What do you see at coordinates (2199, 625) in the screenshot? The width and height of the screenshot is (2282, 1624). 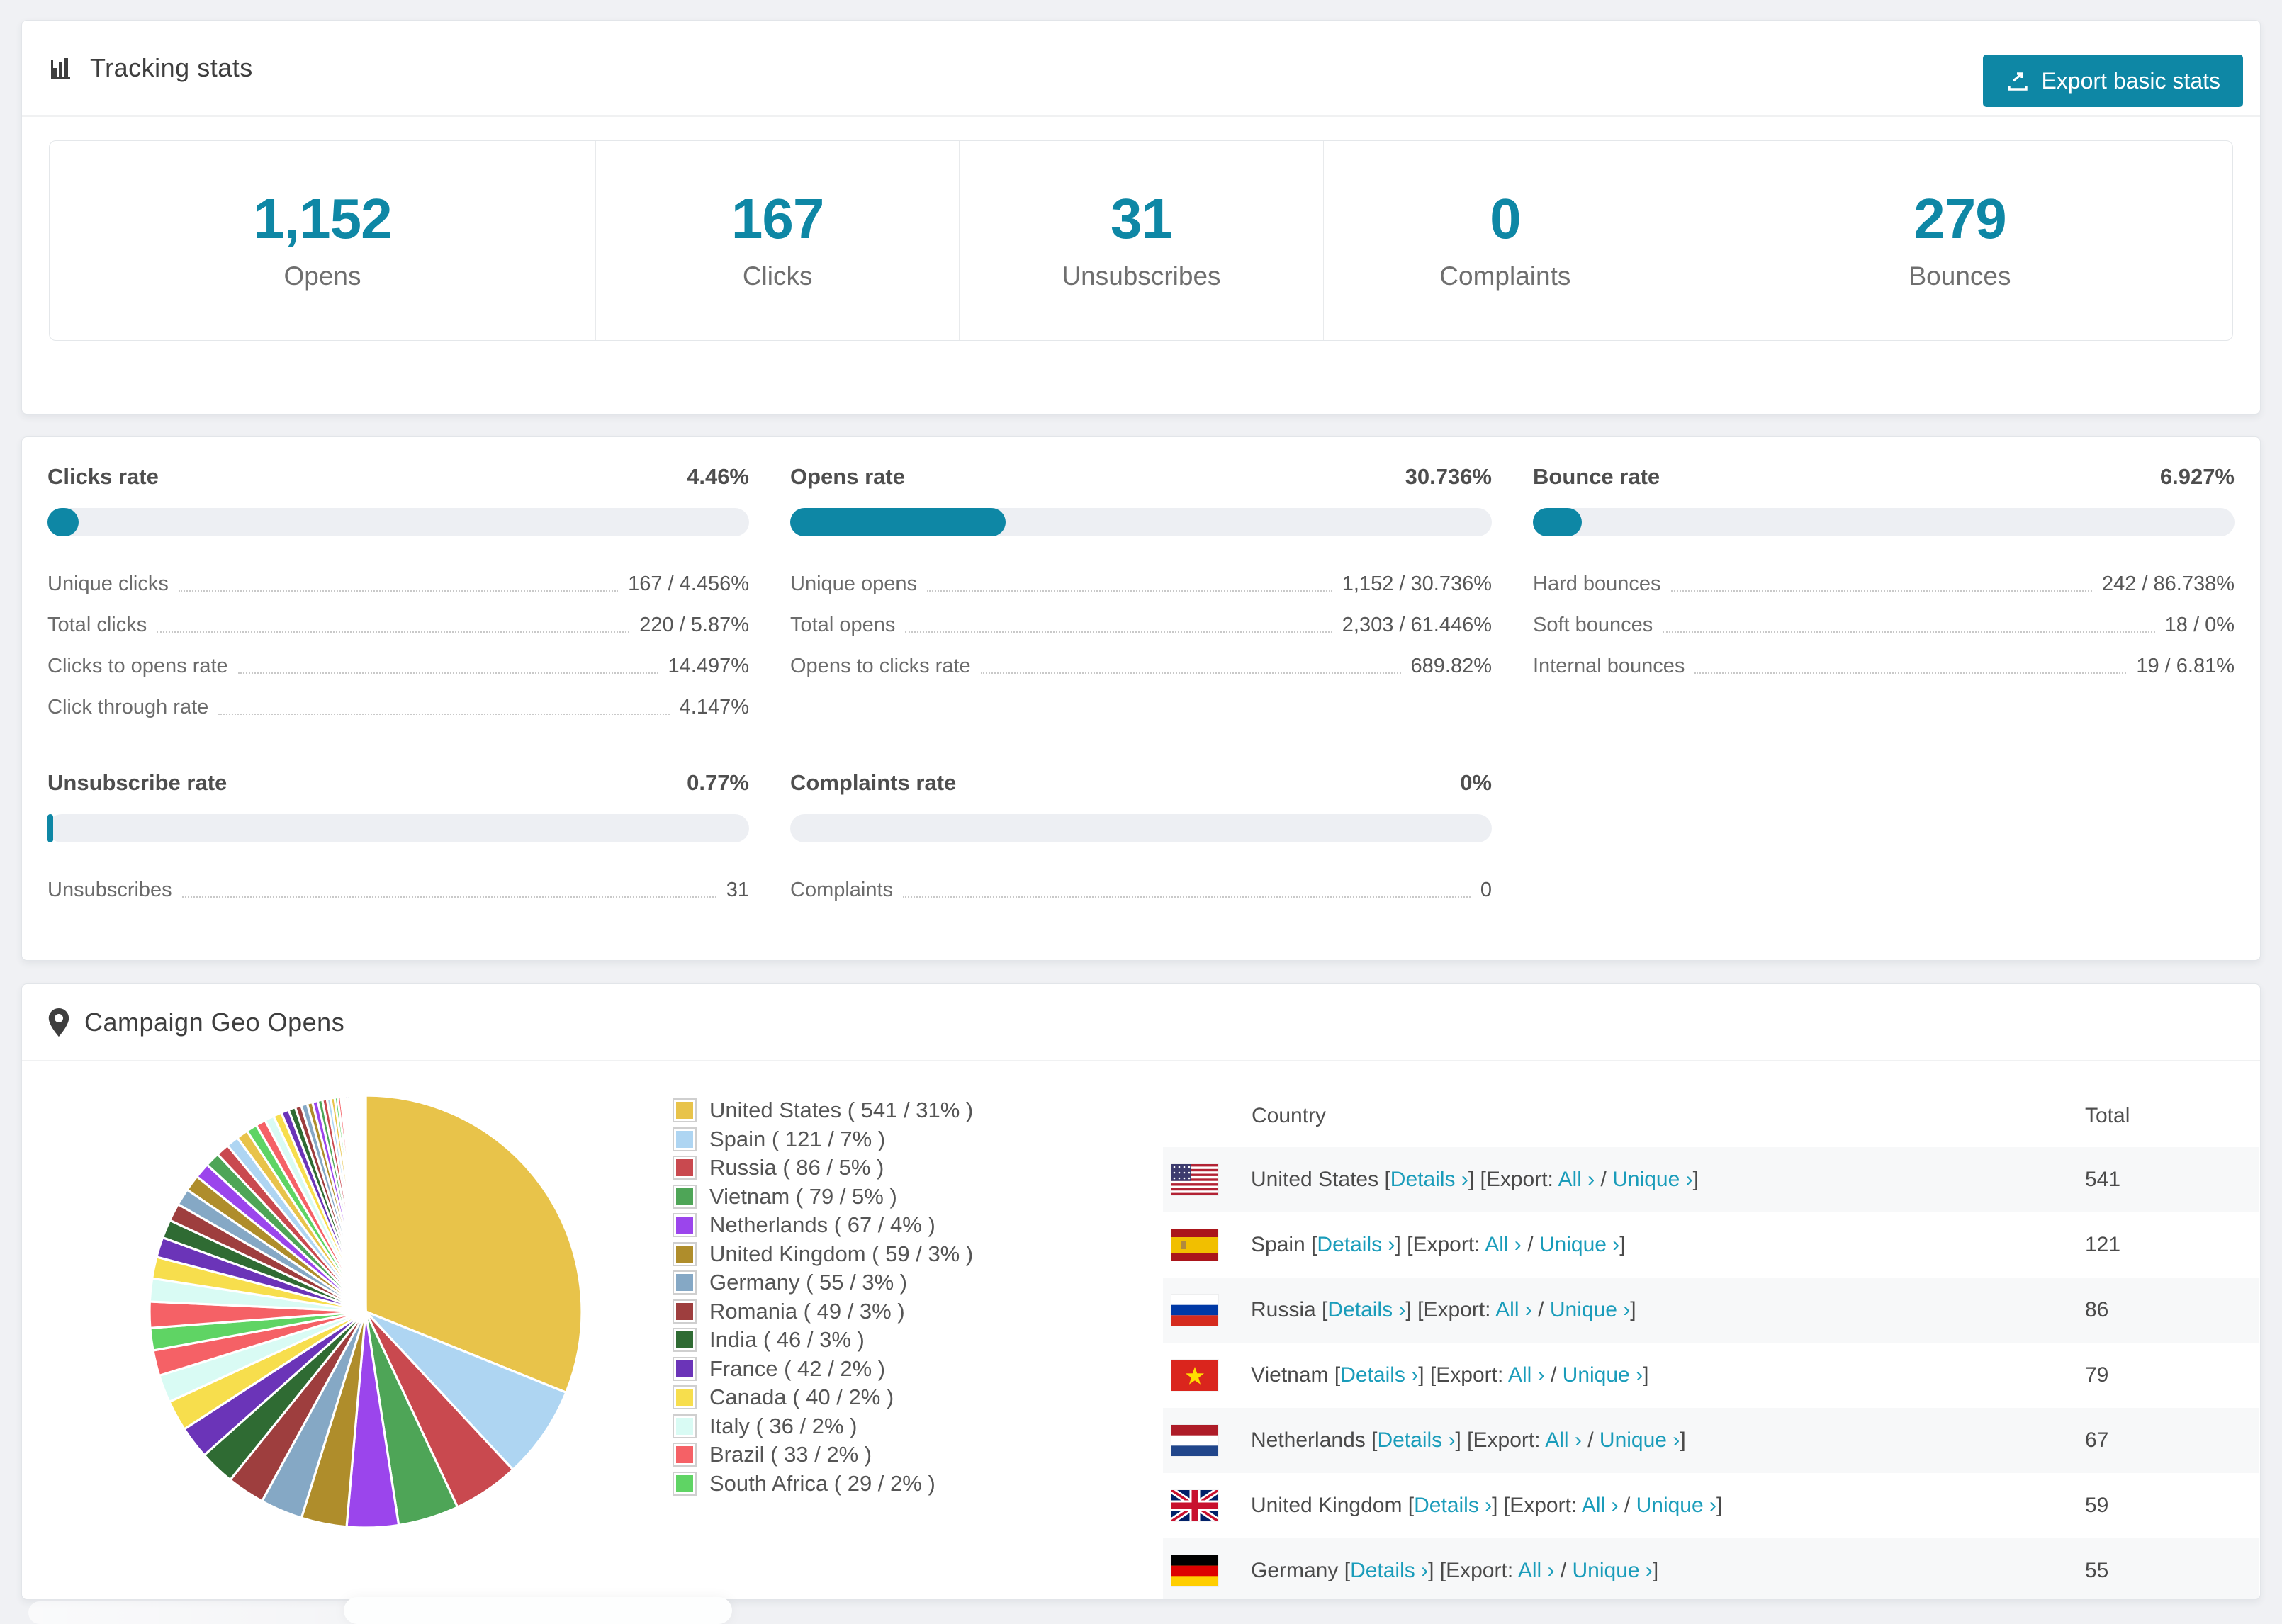 I see `detail-value: 18 / 0%` at bounding box center [2199, 625].